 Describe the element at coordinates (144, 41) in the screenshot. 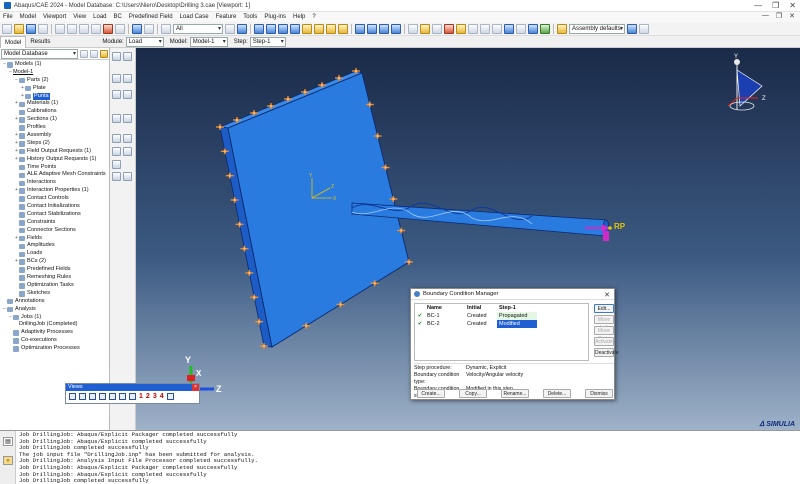

I see `module-select: Load` at that location.